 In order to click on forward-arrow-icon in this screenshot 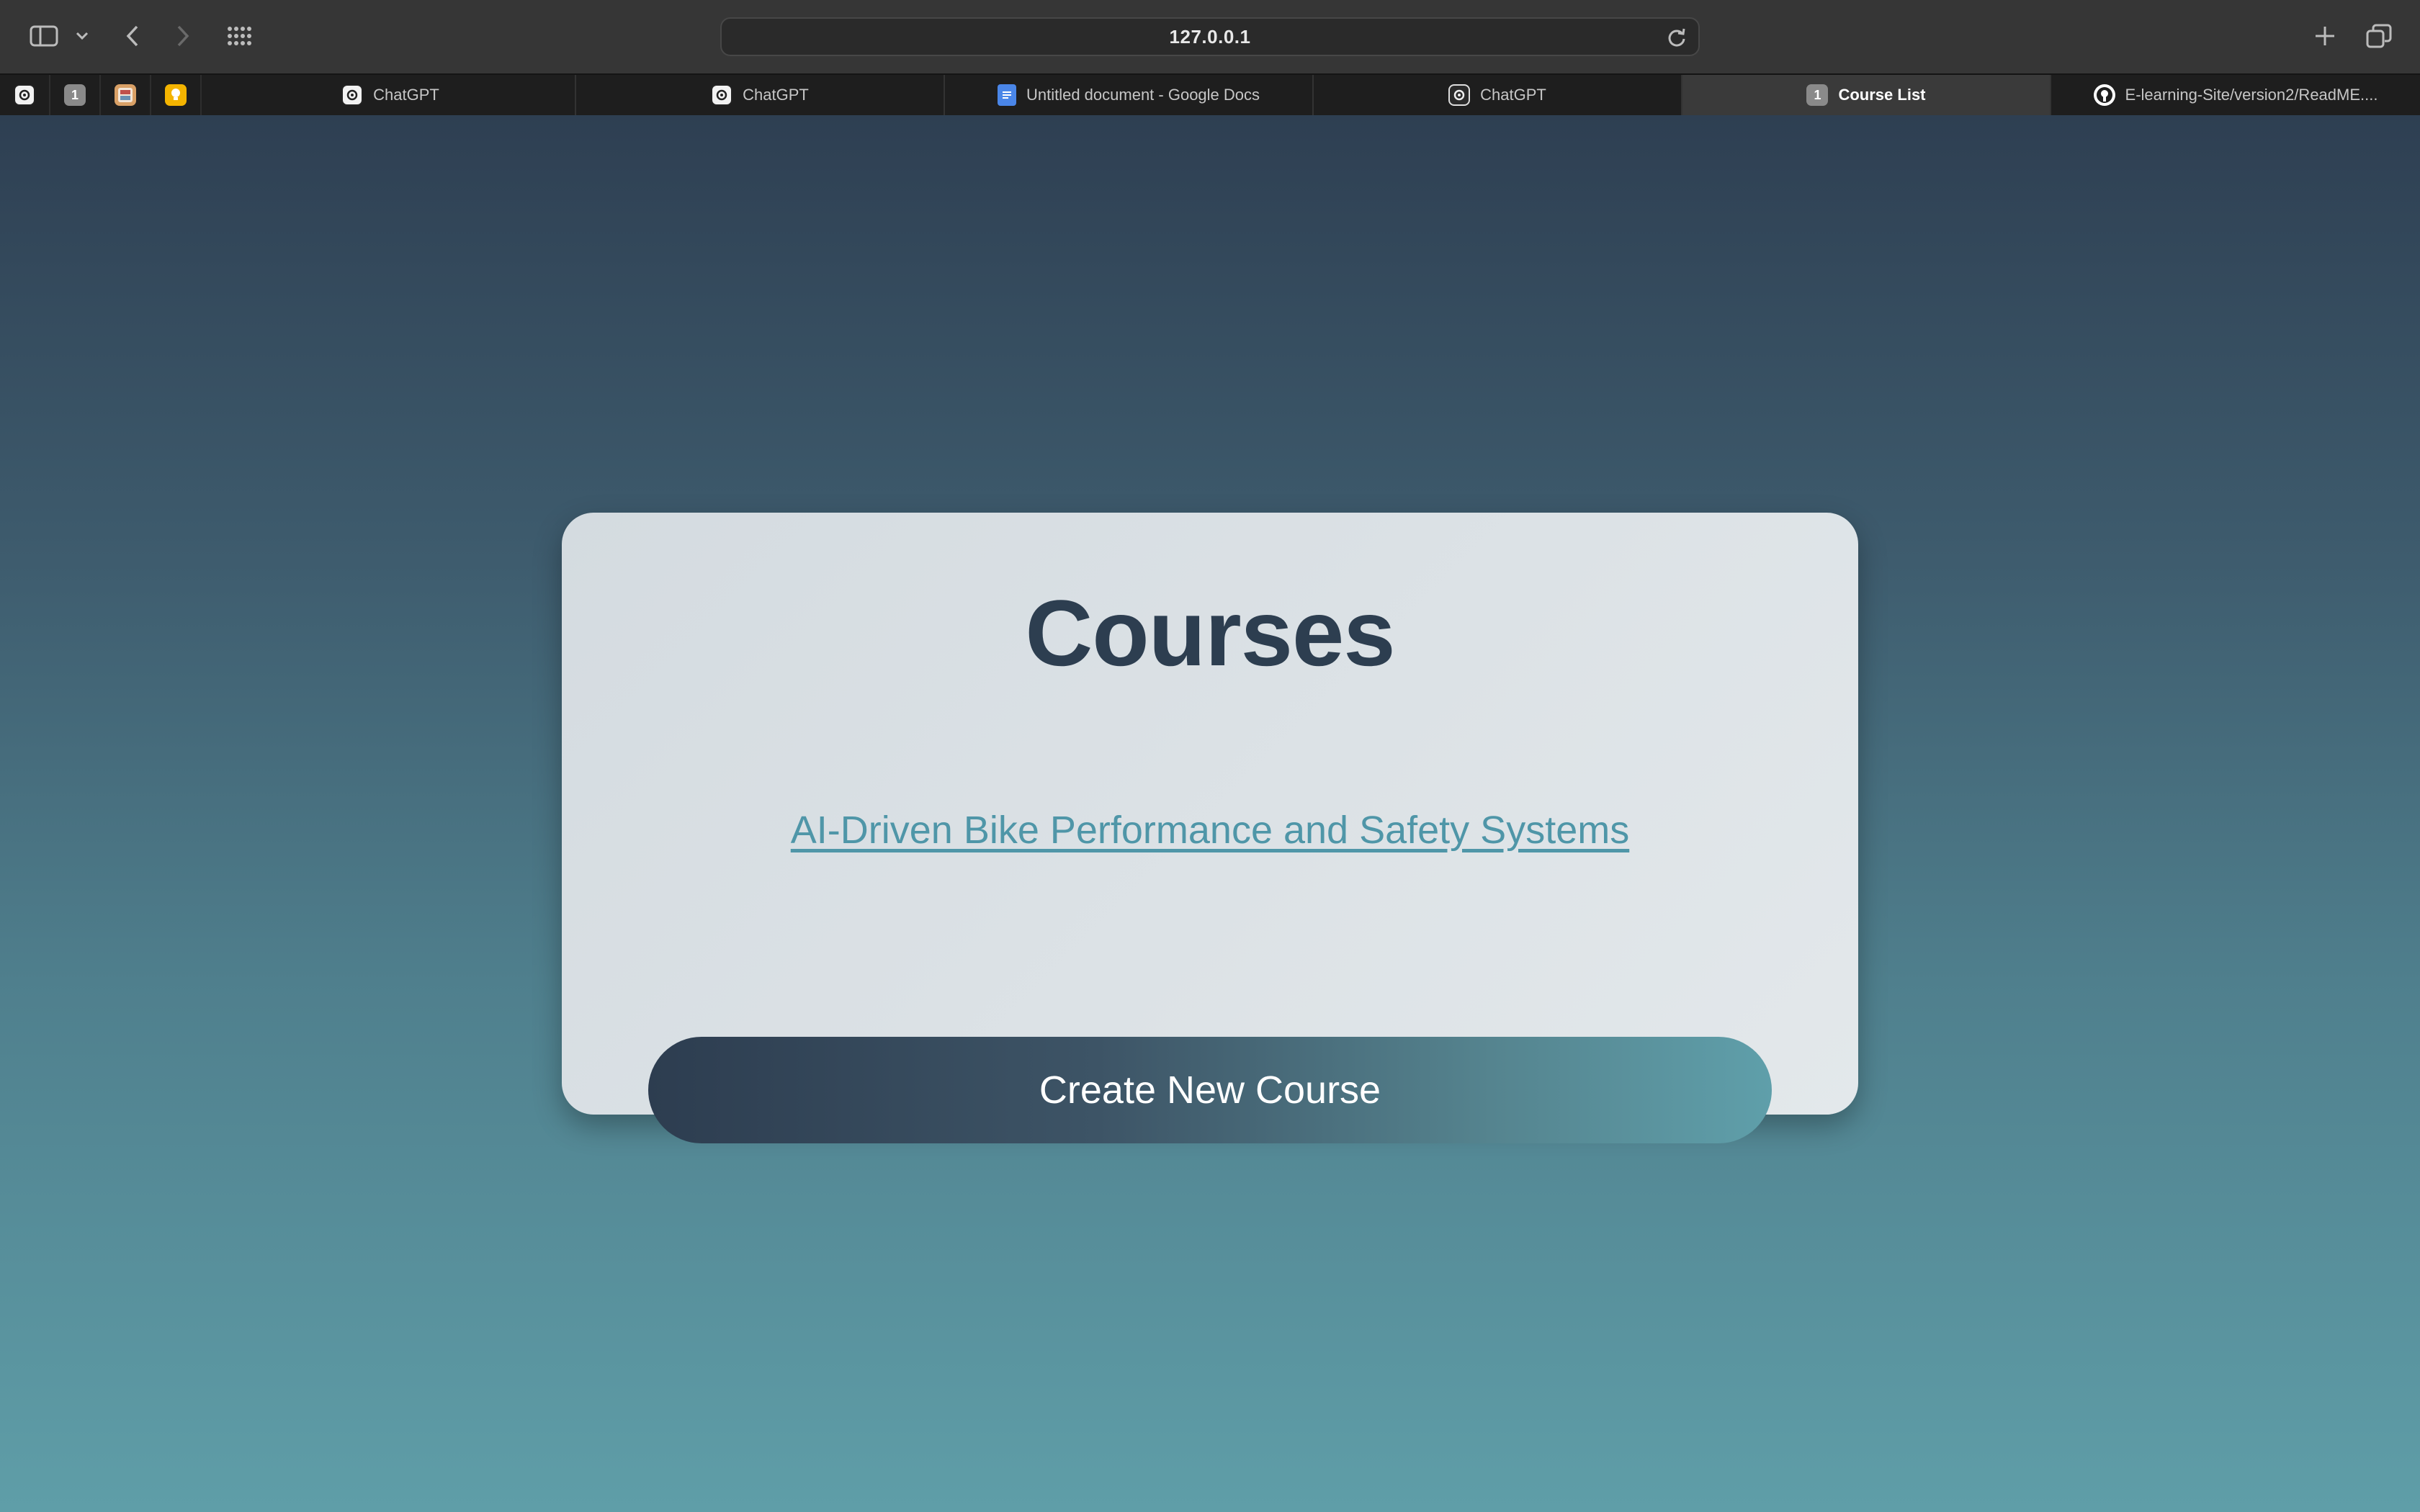, I will do `click(183, 36)`.